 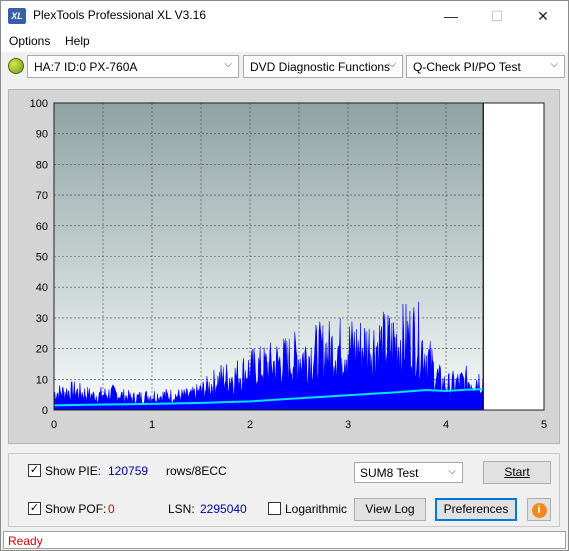 What do you see at coordinates (196, 471) in the screenshot?
I see `pie-unit: rows/8ECC` at bounding box center [196, 471].